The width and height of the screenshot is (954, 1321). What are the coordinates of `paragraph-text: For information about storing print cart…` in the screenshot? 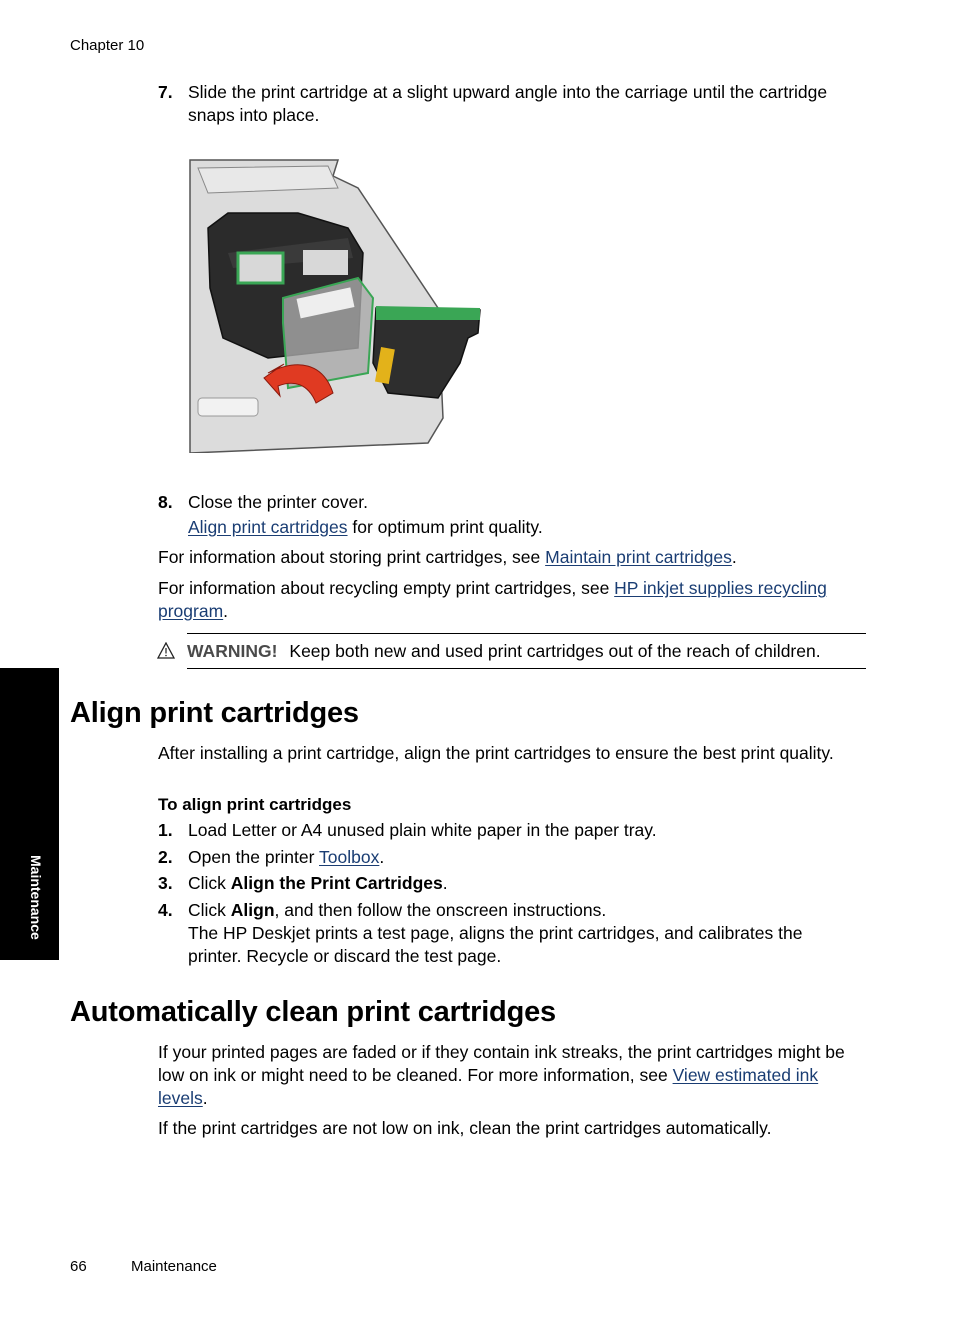 It's located at (352, 557).